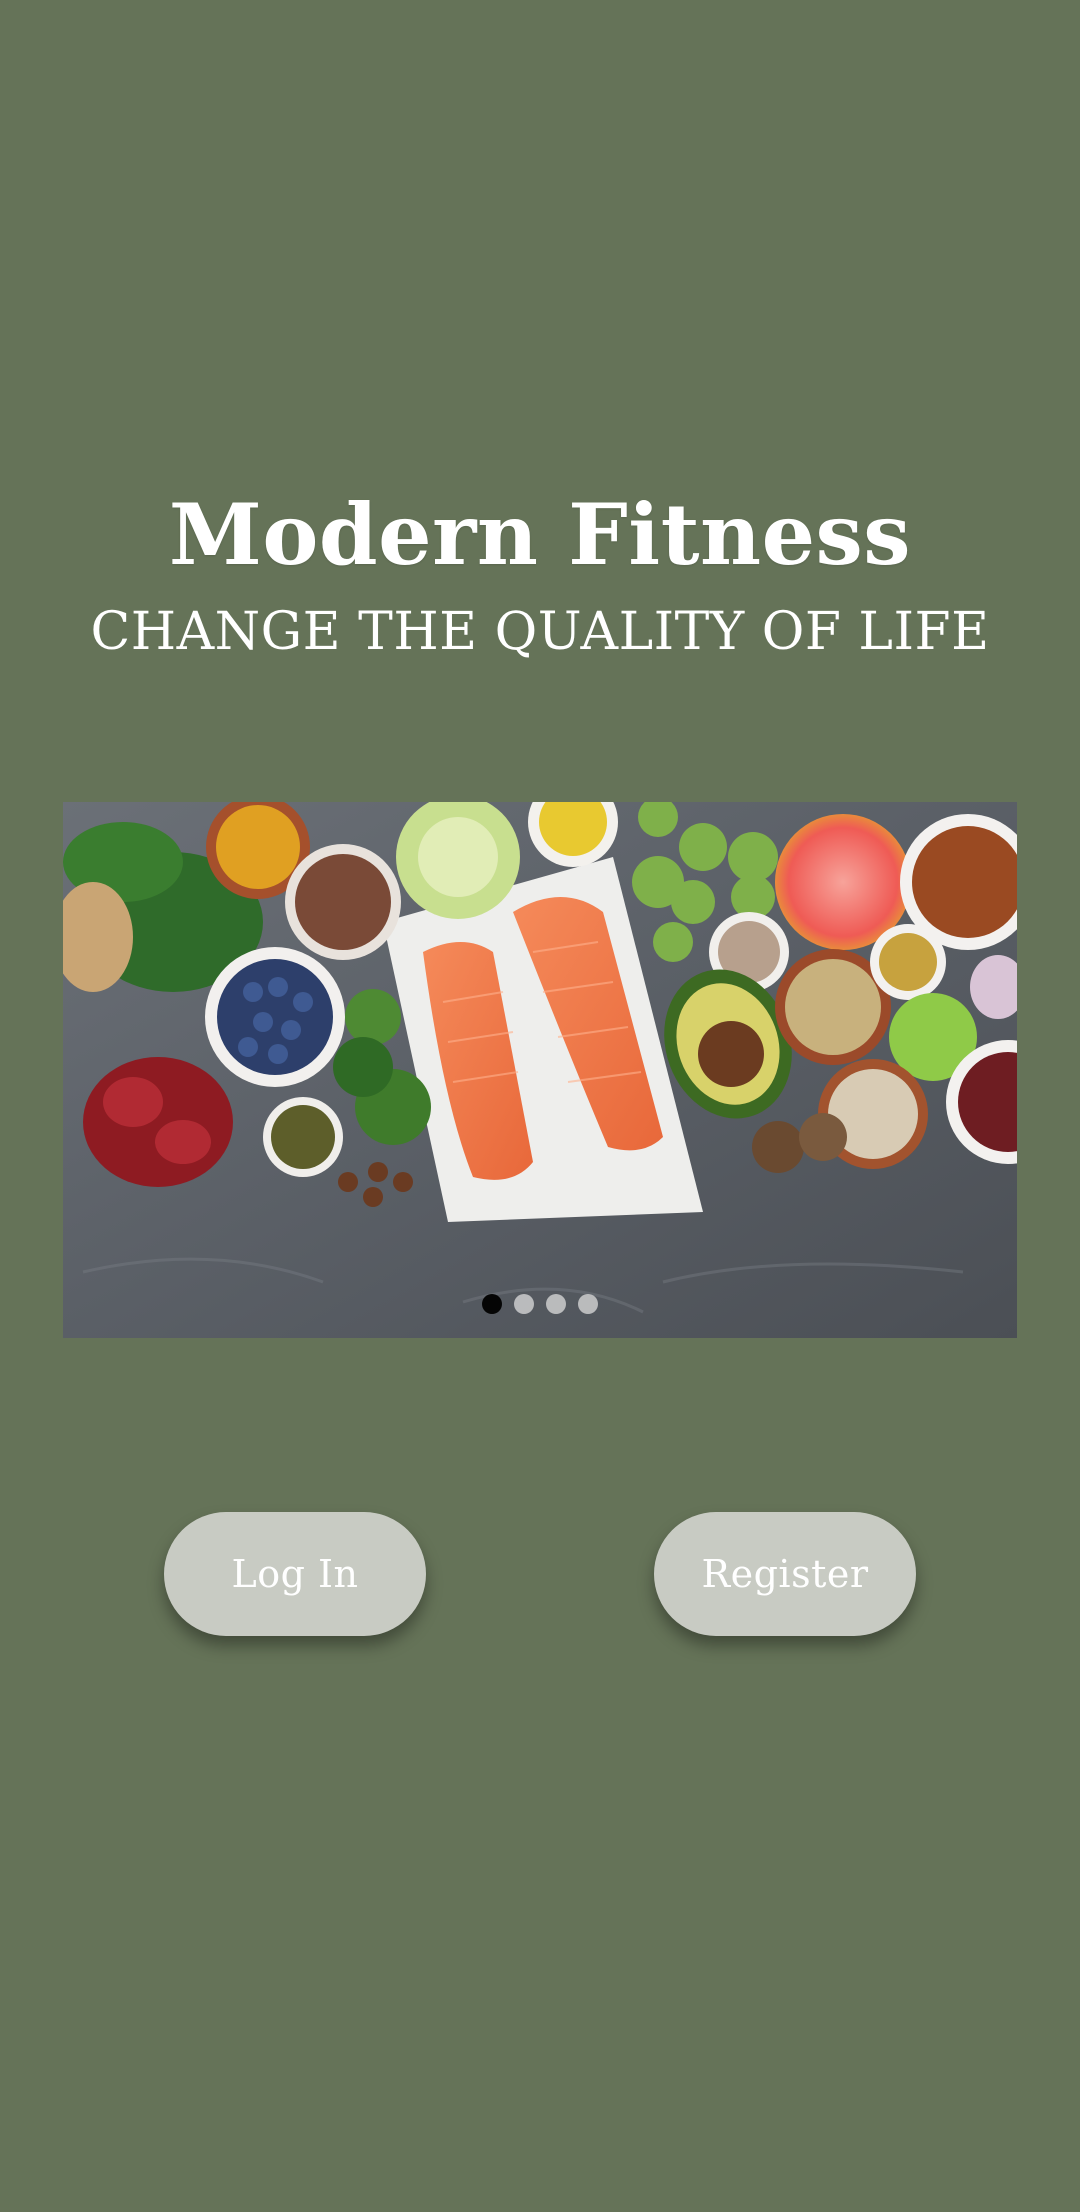 The height and width of the screenshot is (2212, 1080). Describe the element at coordinates (540, 632) in the screenshot. I see `app-tagline: CHANGE THE QUALITY OF LIFE` at that location.